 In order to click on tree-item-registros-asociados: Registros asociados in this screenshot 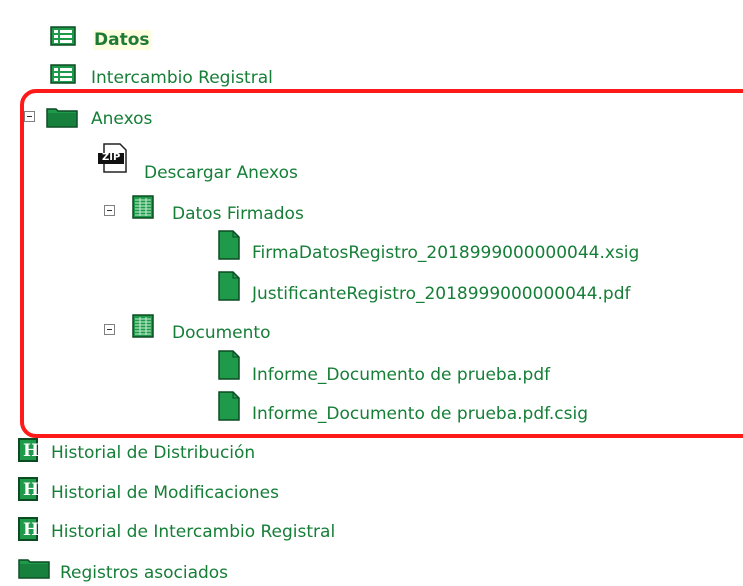, I will do `click(144, 573)`.